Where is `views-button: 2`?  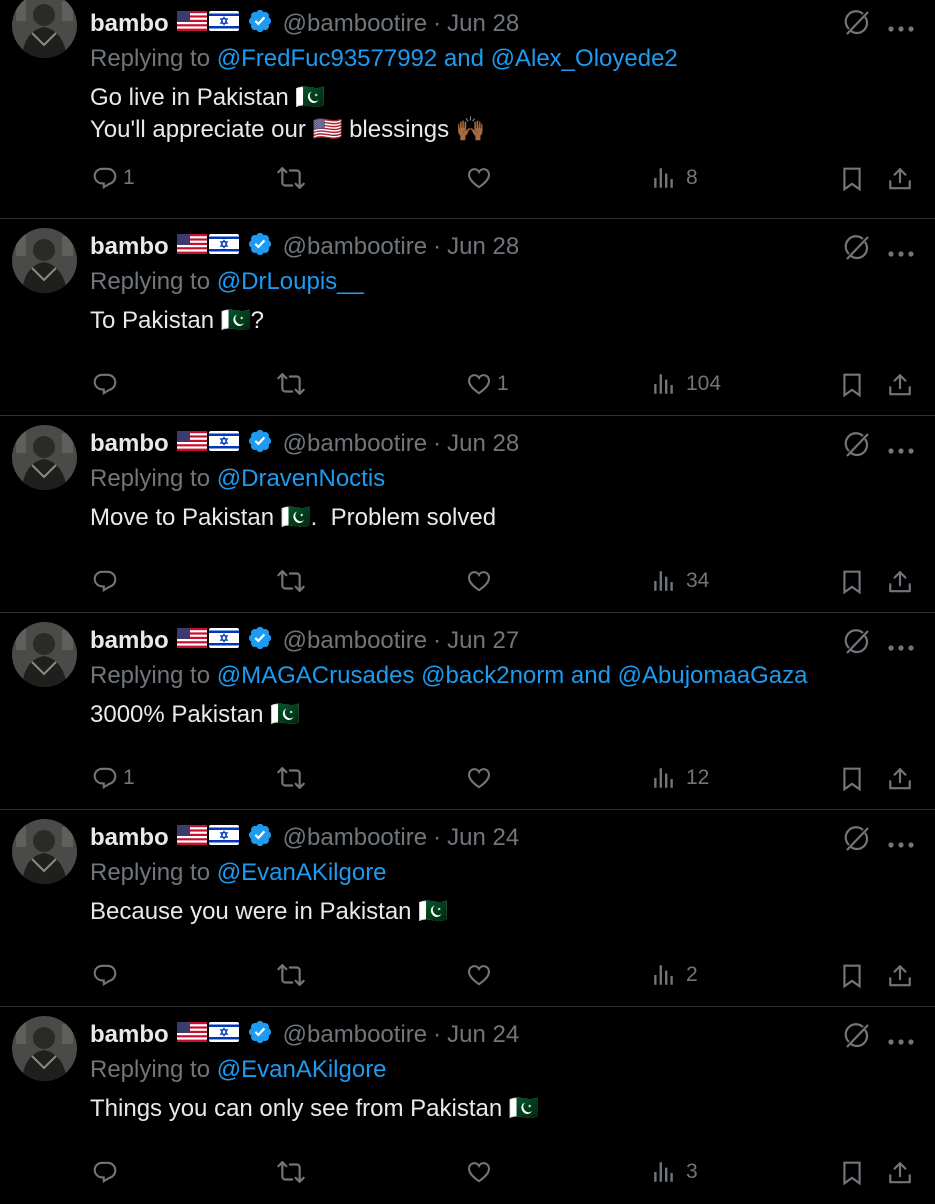
views-button: 2 is located at coordinates (675, 975).